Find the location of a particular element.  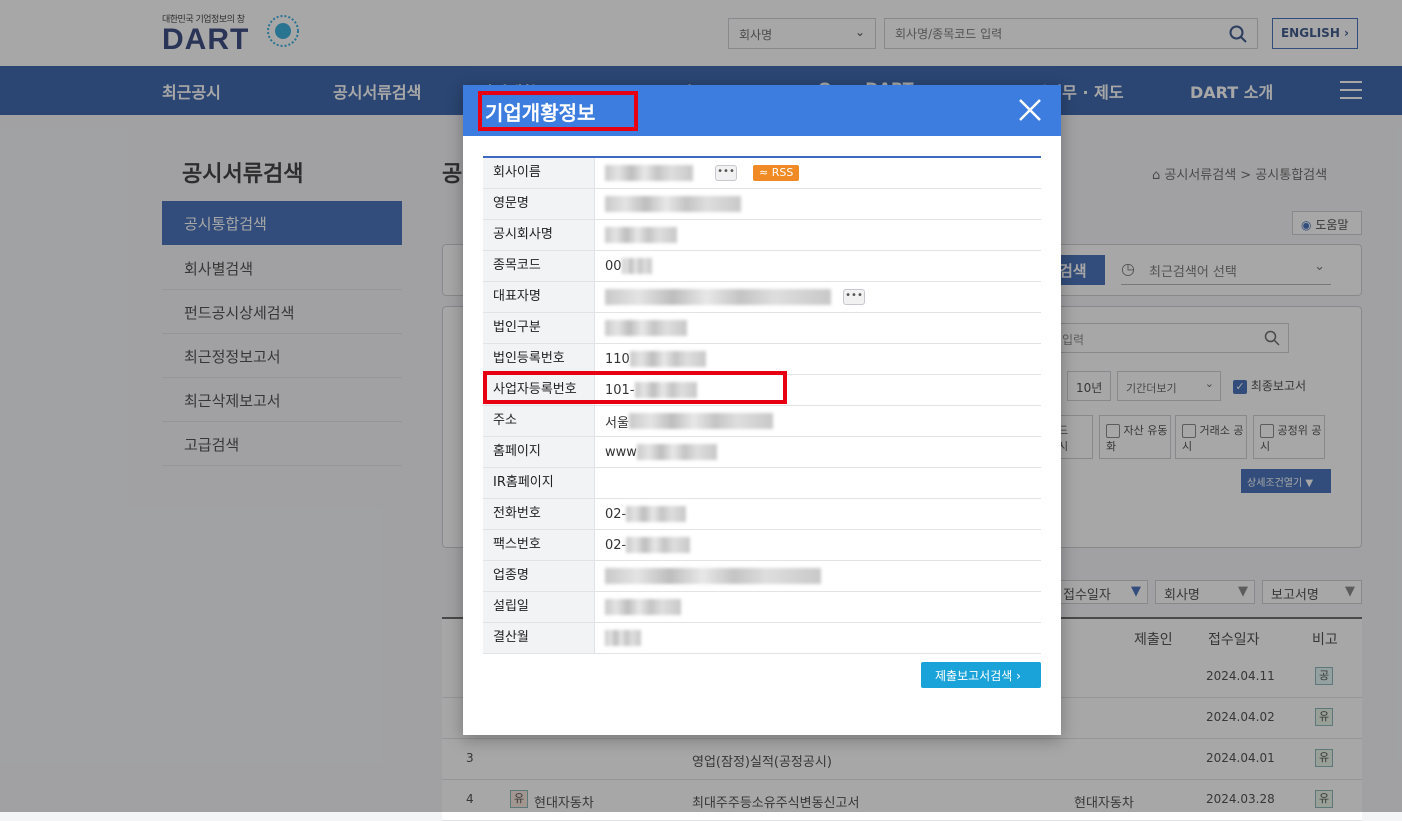

submitted-reports-button: 제출보고서검색 › is located at coordinates (981, 675).